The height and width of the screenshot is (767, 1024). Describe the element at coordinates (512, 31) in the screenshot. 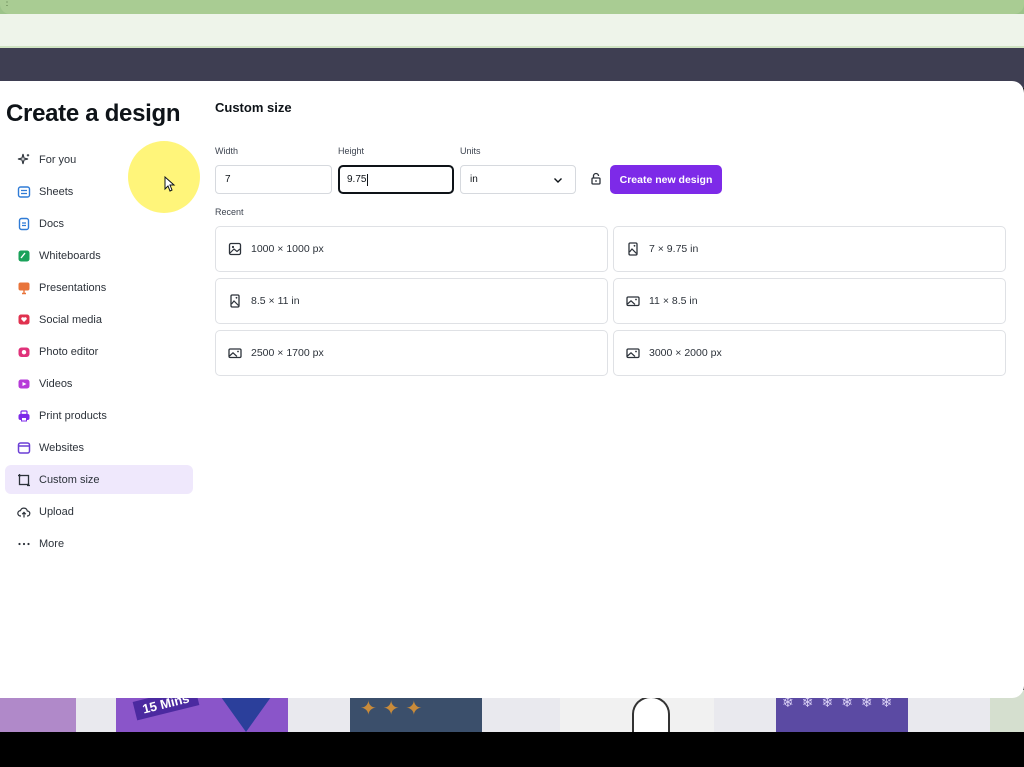

I see `browser-bookmark-strip` at that location.